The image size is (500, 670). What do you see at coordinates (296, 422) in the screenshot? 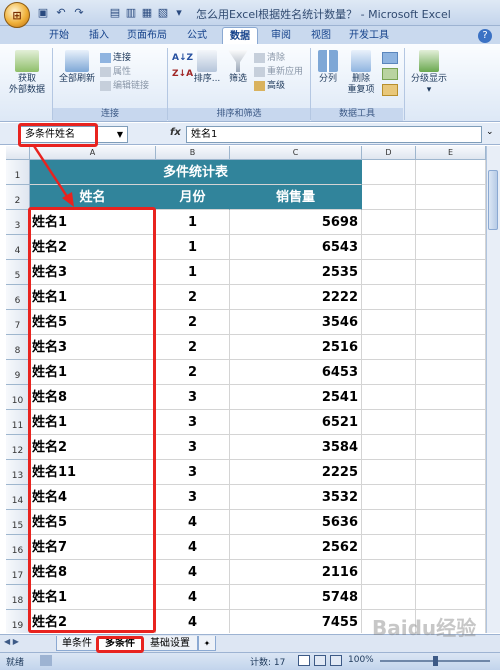
I see `cell-sales: 6521` at bounding box center [296, 422].